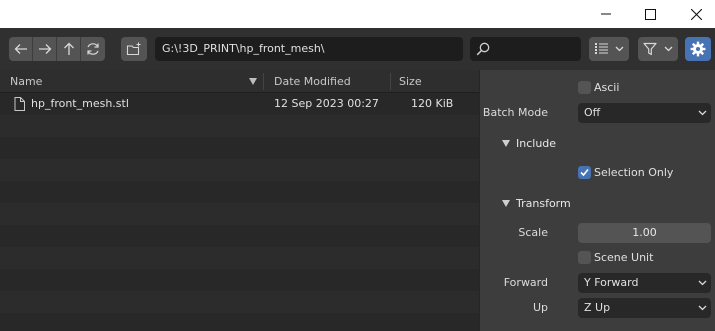 The image size is (715, 331). Describe the element at coordinates (357, 14) in the screenshot. I see `window-title-bar` at that location.